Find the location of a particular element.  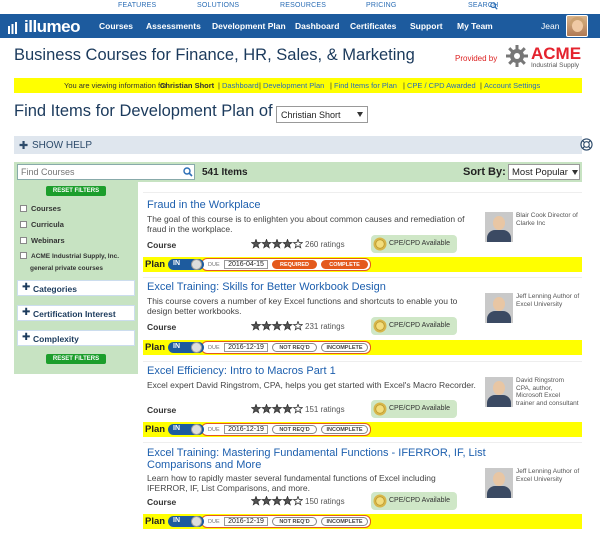

filter-webinars: Webinars is located at coordinates (42, 240).